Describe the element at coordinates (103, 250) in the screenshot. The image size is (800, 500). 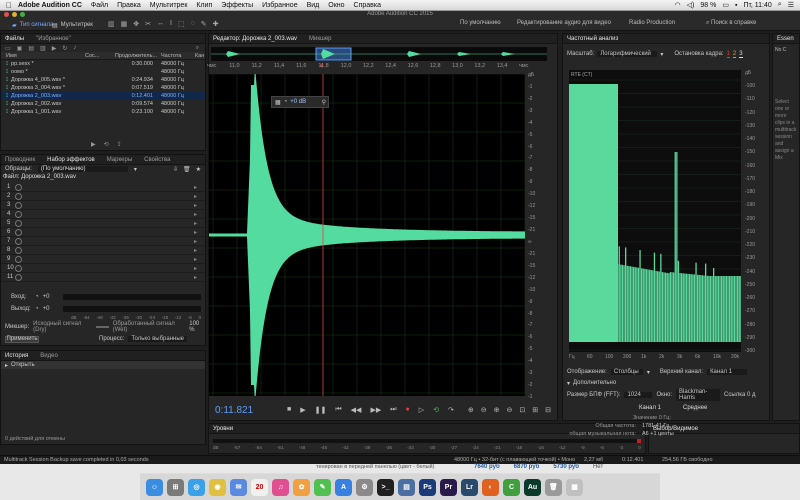
I see `effect-slot: 8 ▸` at that location.